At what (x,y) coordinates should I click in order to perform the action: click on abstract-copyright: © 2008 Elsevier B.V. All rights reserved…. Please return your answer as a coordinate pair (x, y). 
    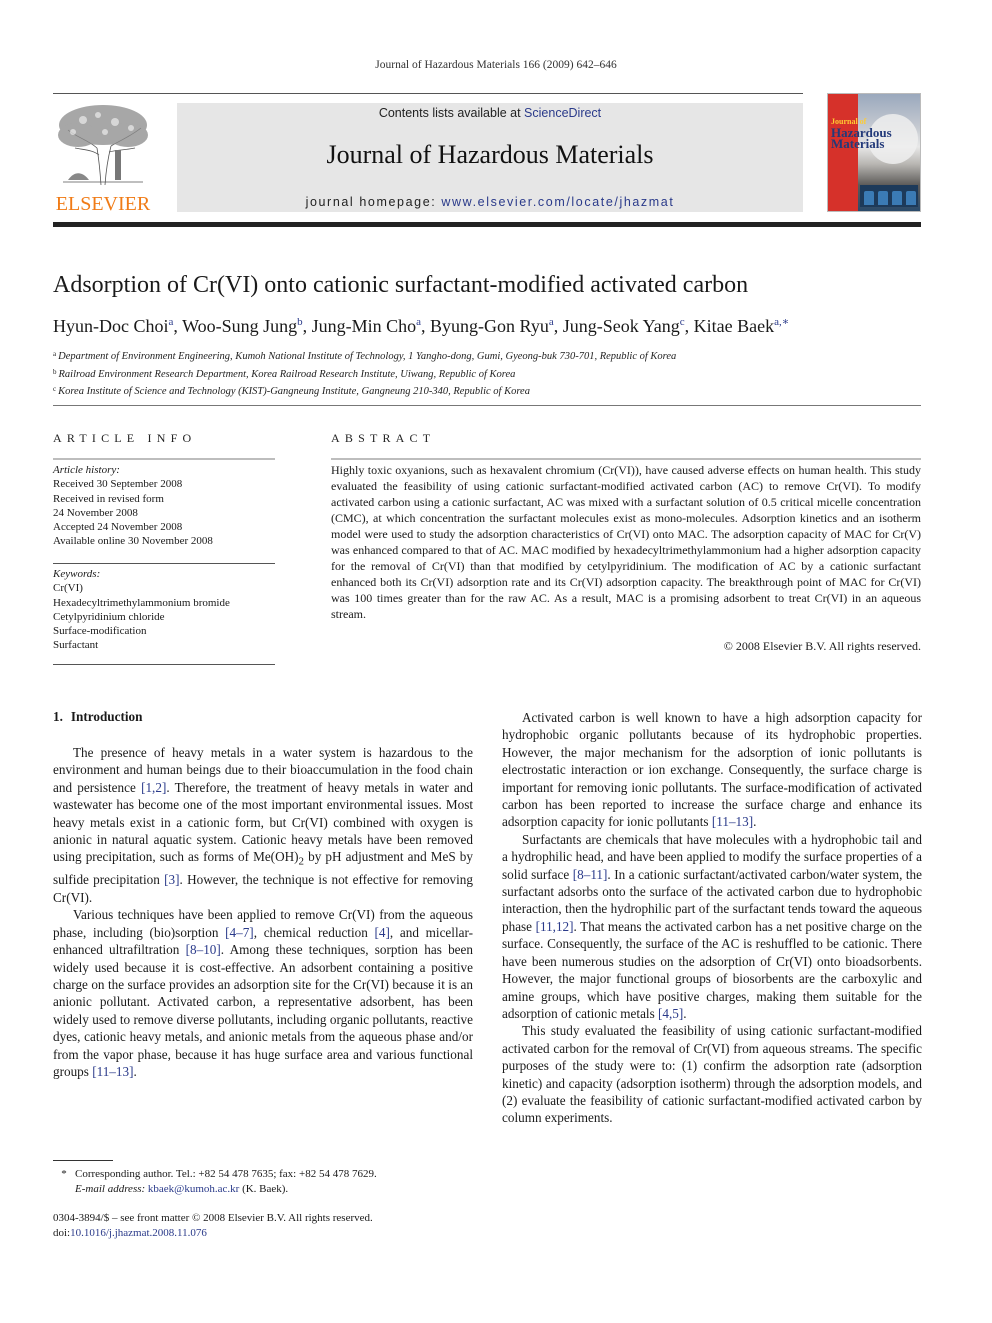
    Looking at the image, I should click on (822, 646).